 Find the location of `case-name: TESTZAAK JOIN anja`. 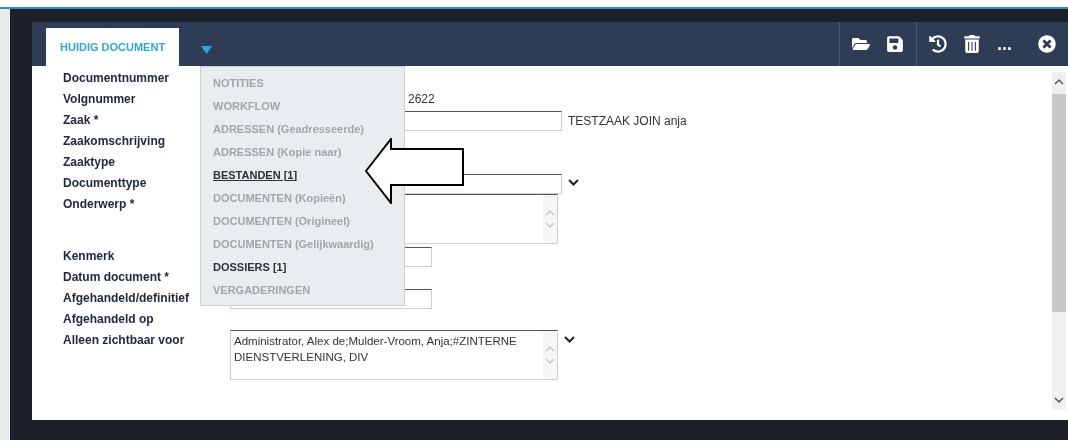

case-name: TESTZAAK JOIN anja is located at coordinates (627, 120).